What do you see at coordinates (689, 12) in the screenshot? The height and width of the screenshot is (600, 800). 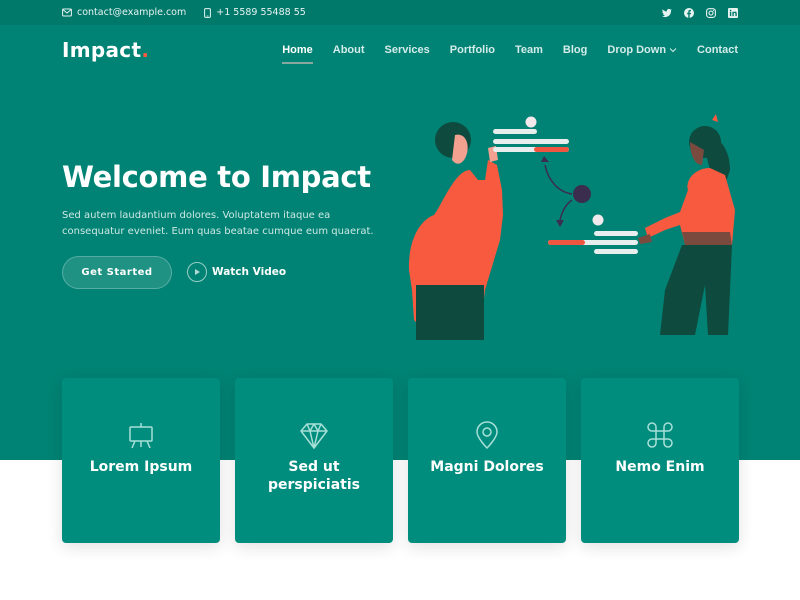 I see `facebook-icon` at bounding box center [689, 12].